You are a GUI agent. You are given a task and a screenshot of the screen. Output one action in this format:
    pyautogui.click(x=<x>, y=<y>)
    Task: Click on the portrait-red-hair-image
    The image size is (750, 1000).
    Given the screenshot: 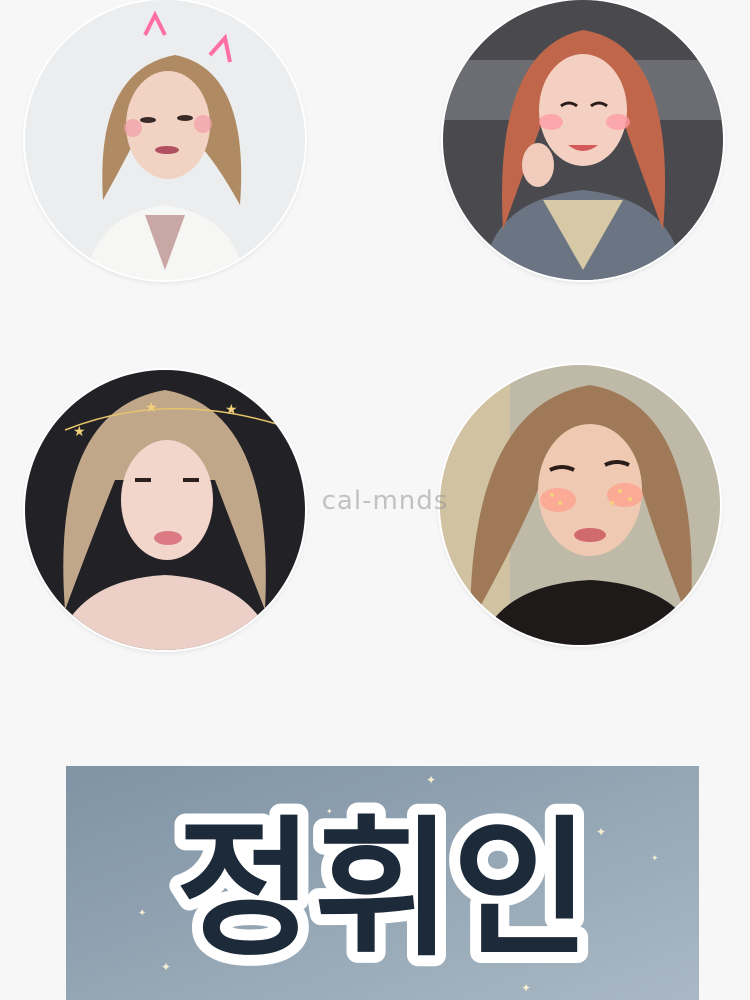 What is the action you would take?
    pyautogui.click(x=583, y=140)
    